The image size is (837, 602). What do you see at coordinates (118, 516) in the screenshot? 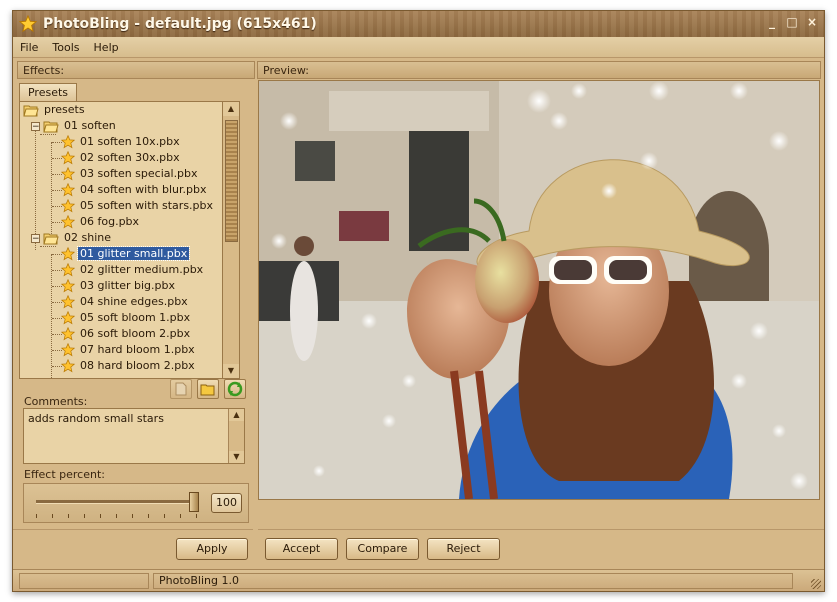
I see `slider-ticks` at bounding box center [118, 516].